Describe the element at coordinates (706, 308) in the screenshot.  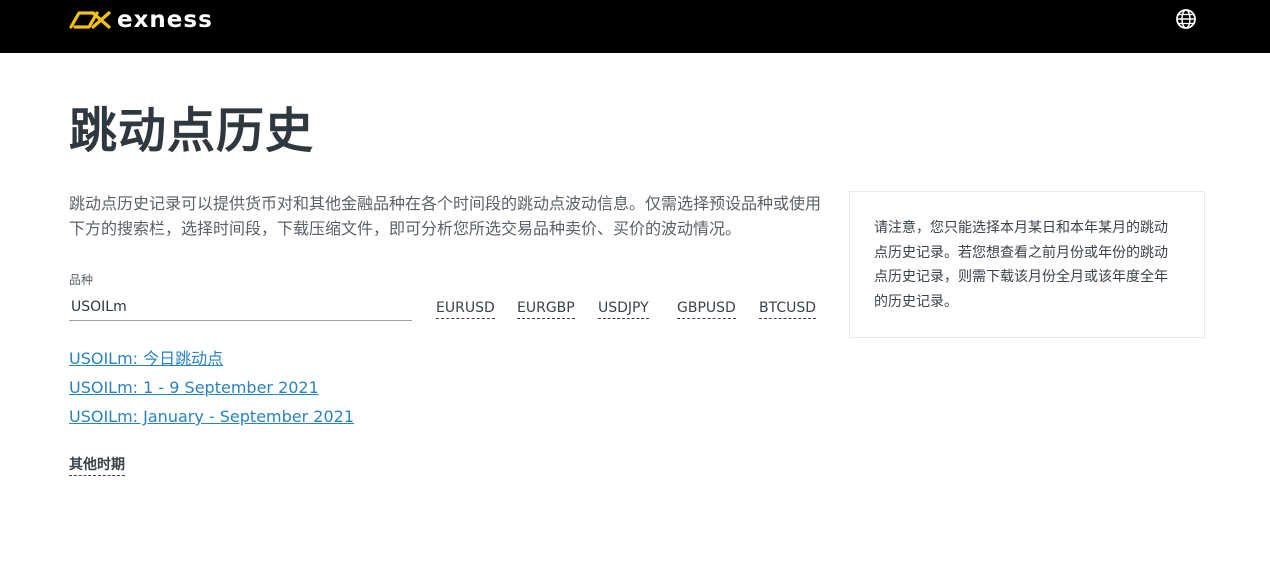
I see `preset-symbol-gbpusd: GBPUSD` at that location.